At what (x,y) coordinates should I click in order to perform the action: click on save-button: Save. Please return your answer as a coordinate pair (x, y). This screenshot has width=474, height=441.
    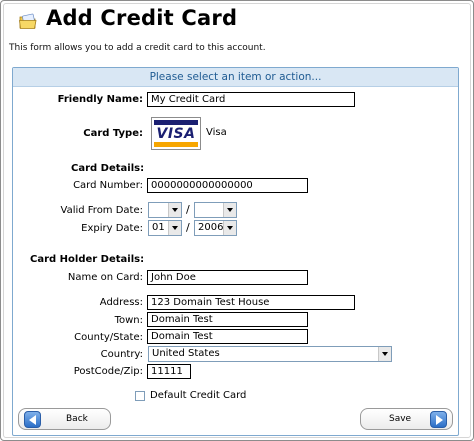
    Looking at the image, I should click on (406, 419).